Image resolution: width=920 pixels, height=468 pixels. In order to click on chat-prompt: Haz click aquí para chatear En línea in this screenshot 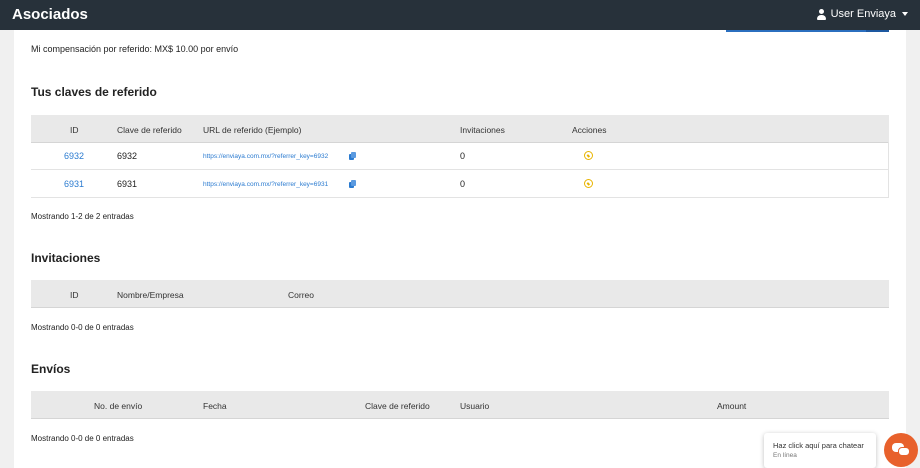, I will do `click(820, 450)`.